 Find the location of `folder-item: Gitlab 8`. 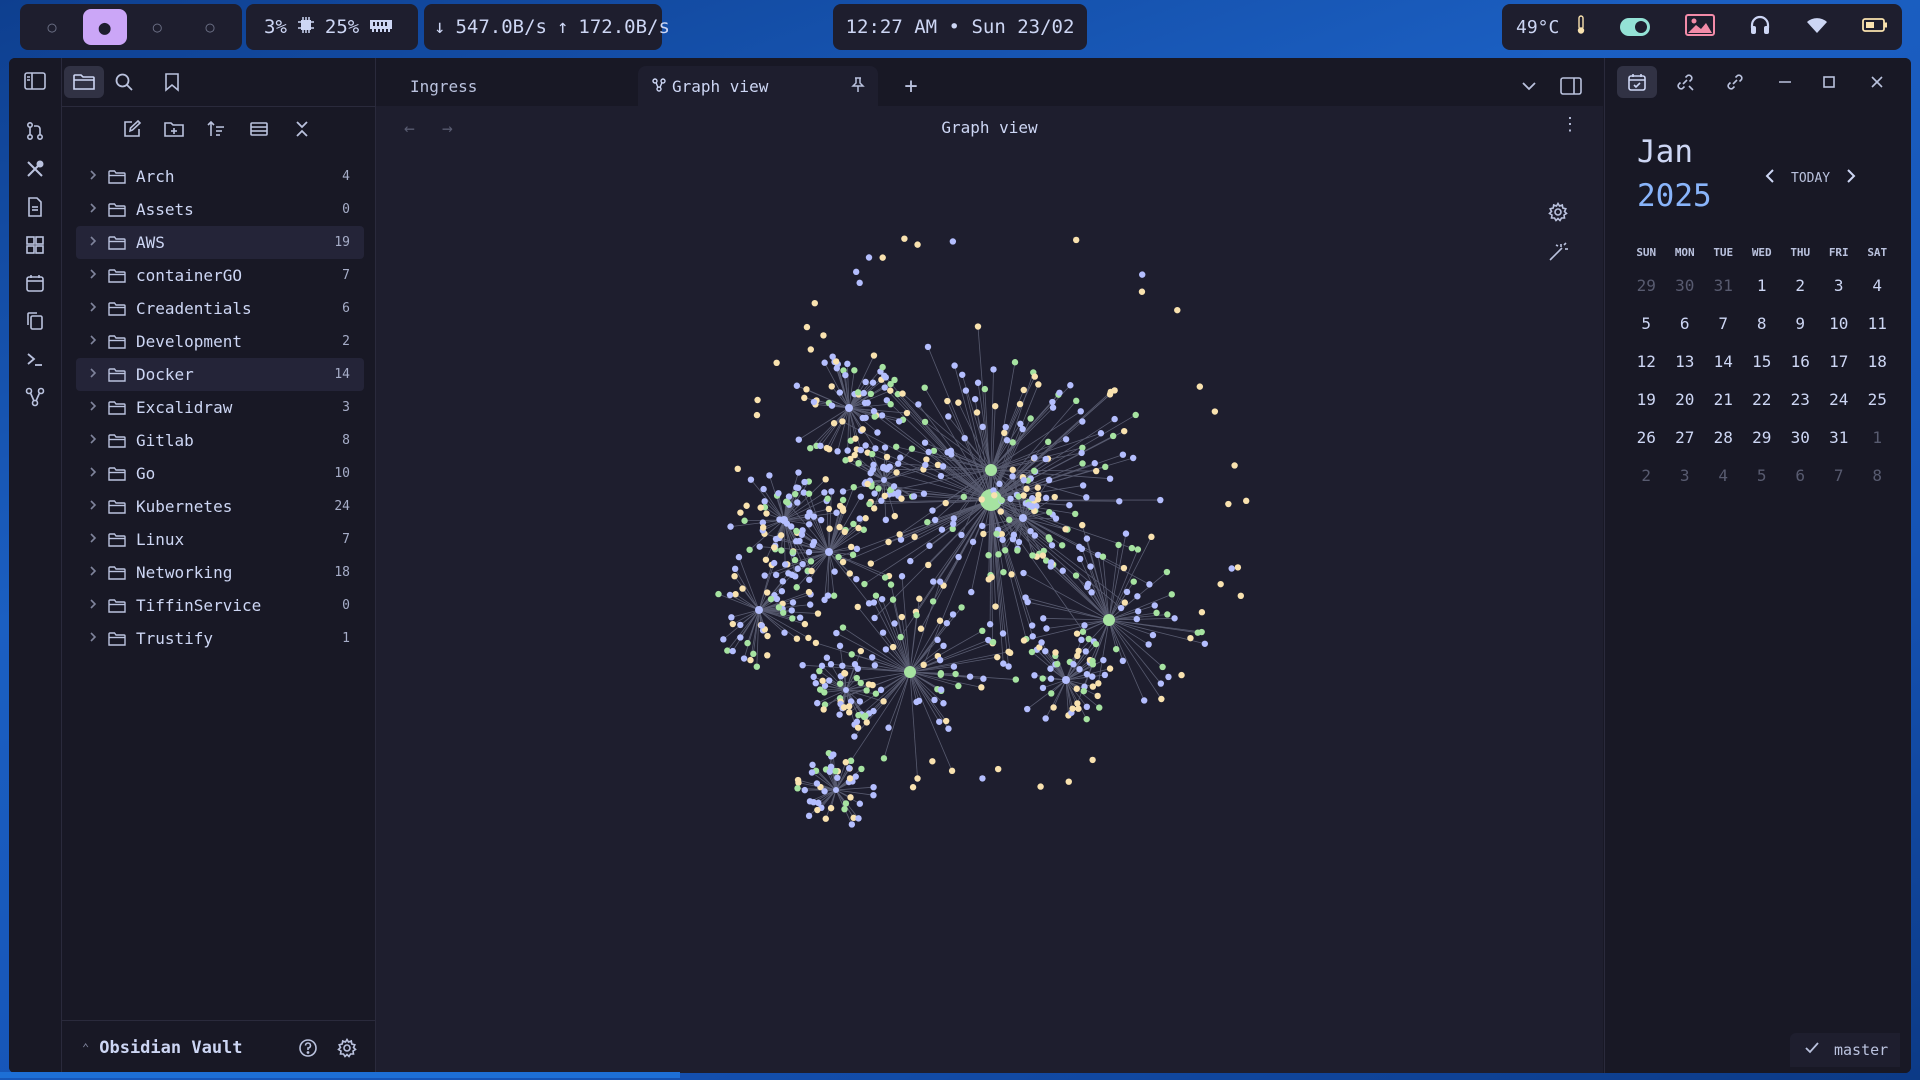

folder-item: Gitlab 8 is located at coordinates (220, 440).